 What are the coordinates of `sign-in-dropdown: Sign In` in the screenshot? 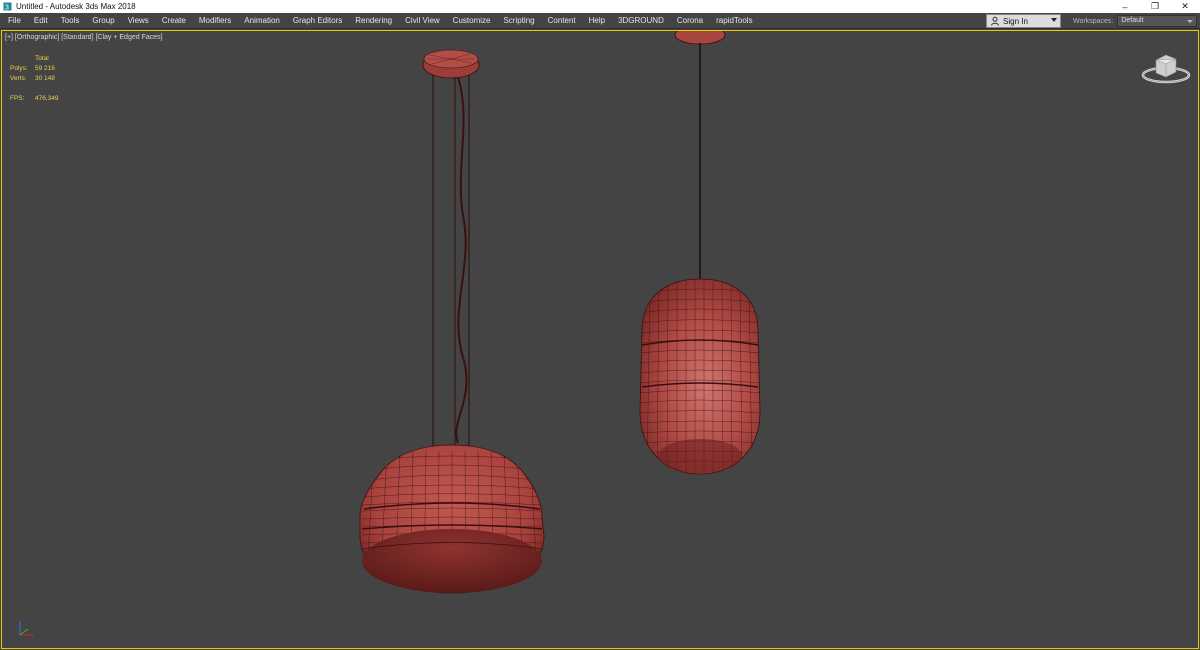 It's located at (1023, 21).